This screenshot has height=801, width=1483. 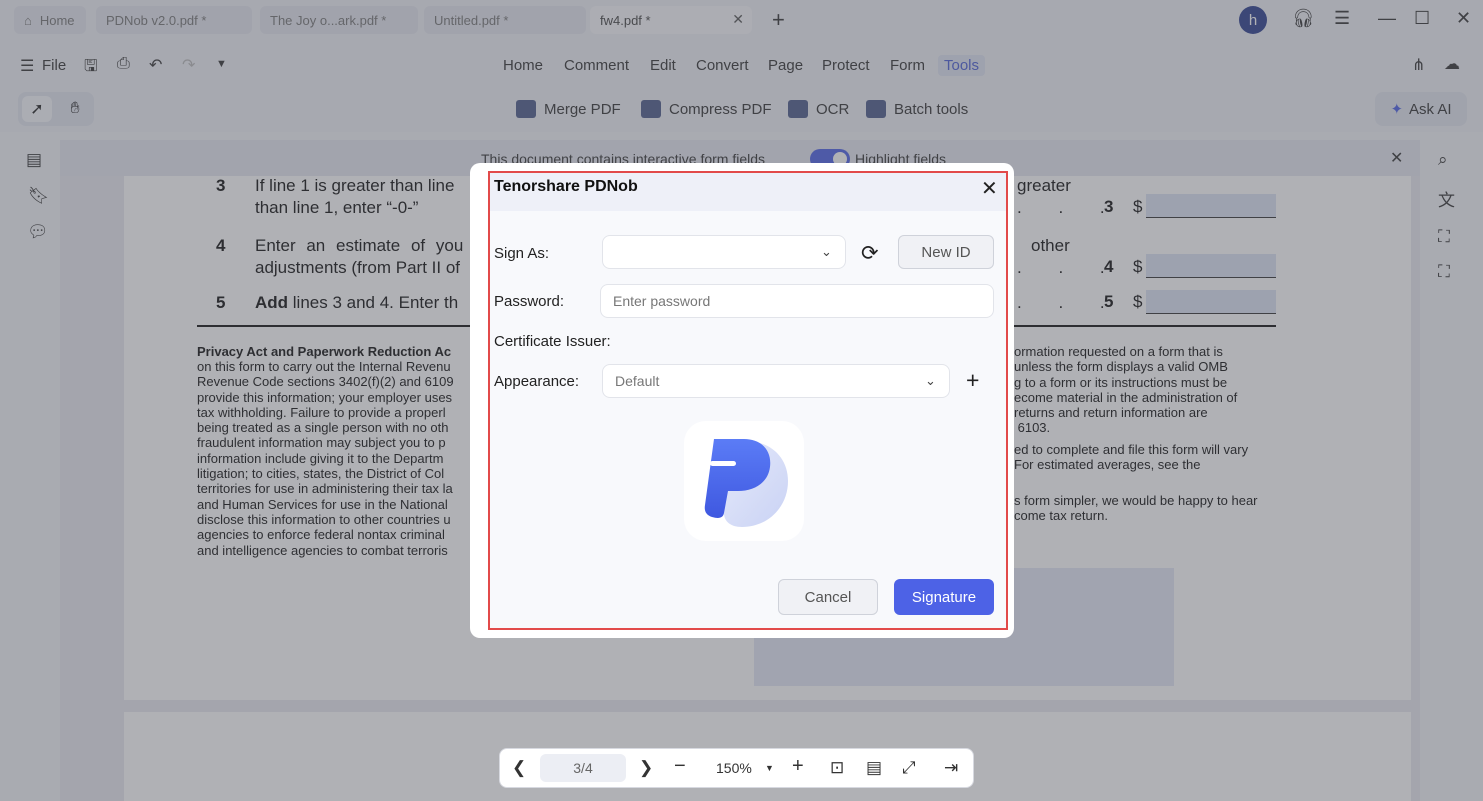 What do you see at coordinates (776, 381) in the screenshot?
I see `appearance-select: Default ⌄` at bounding box center [776, 381].